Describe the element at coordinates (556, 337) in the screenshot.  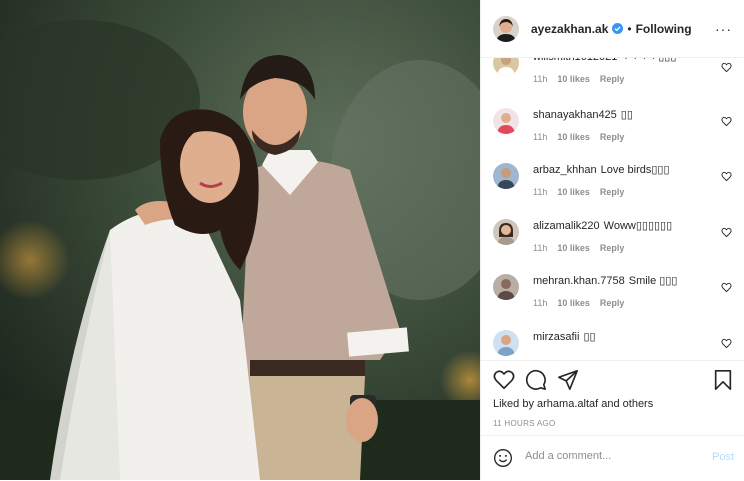
I see `comment-username: mirzasafii` at that location.